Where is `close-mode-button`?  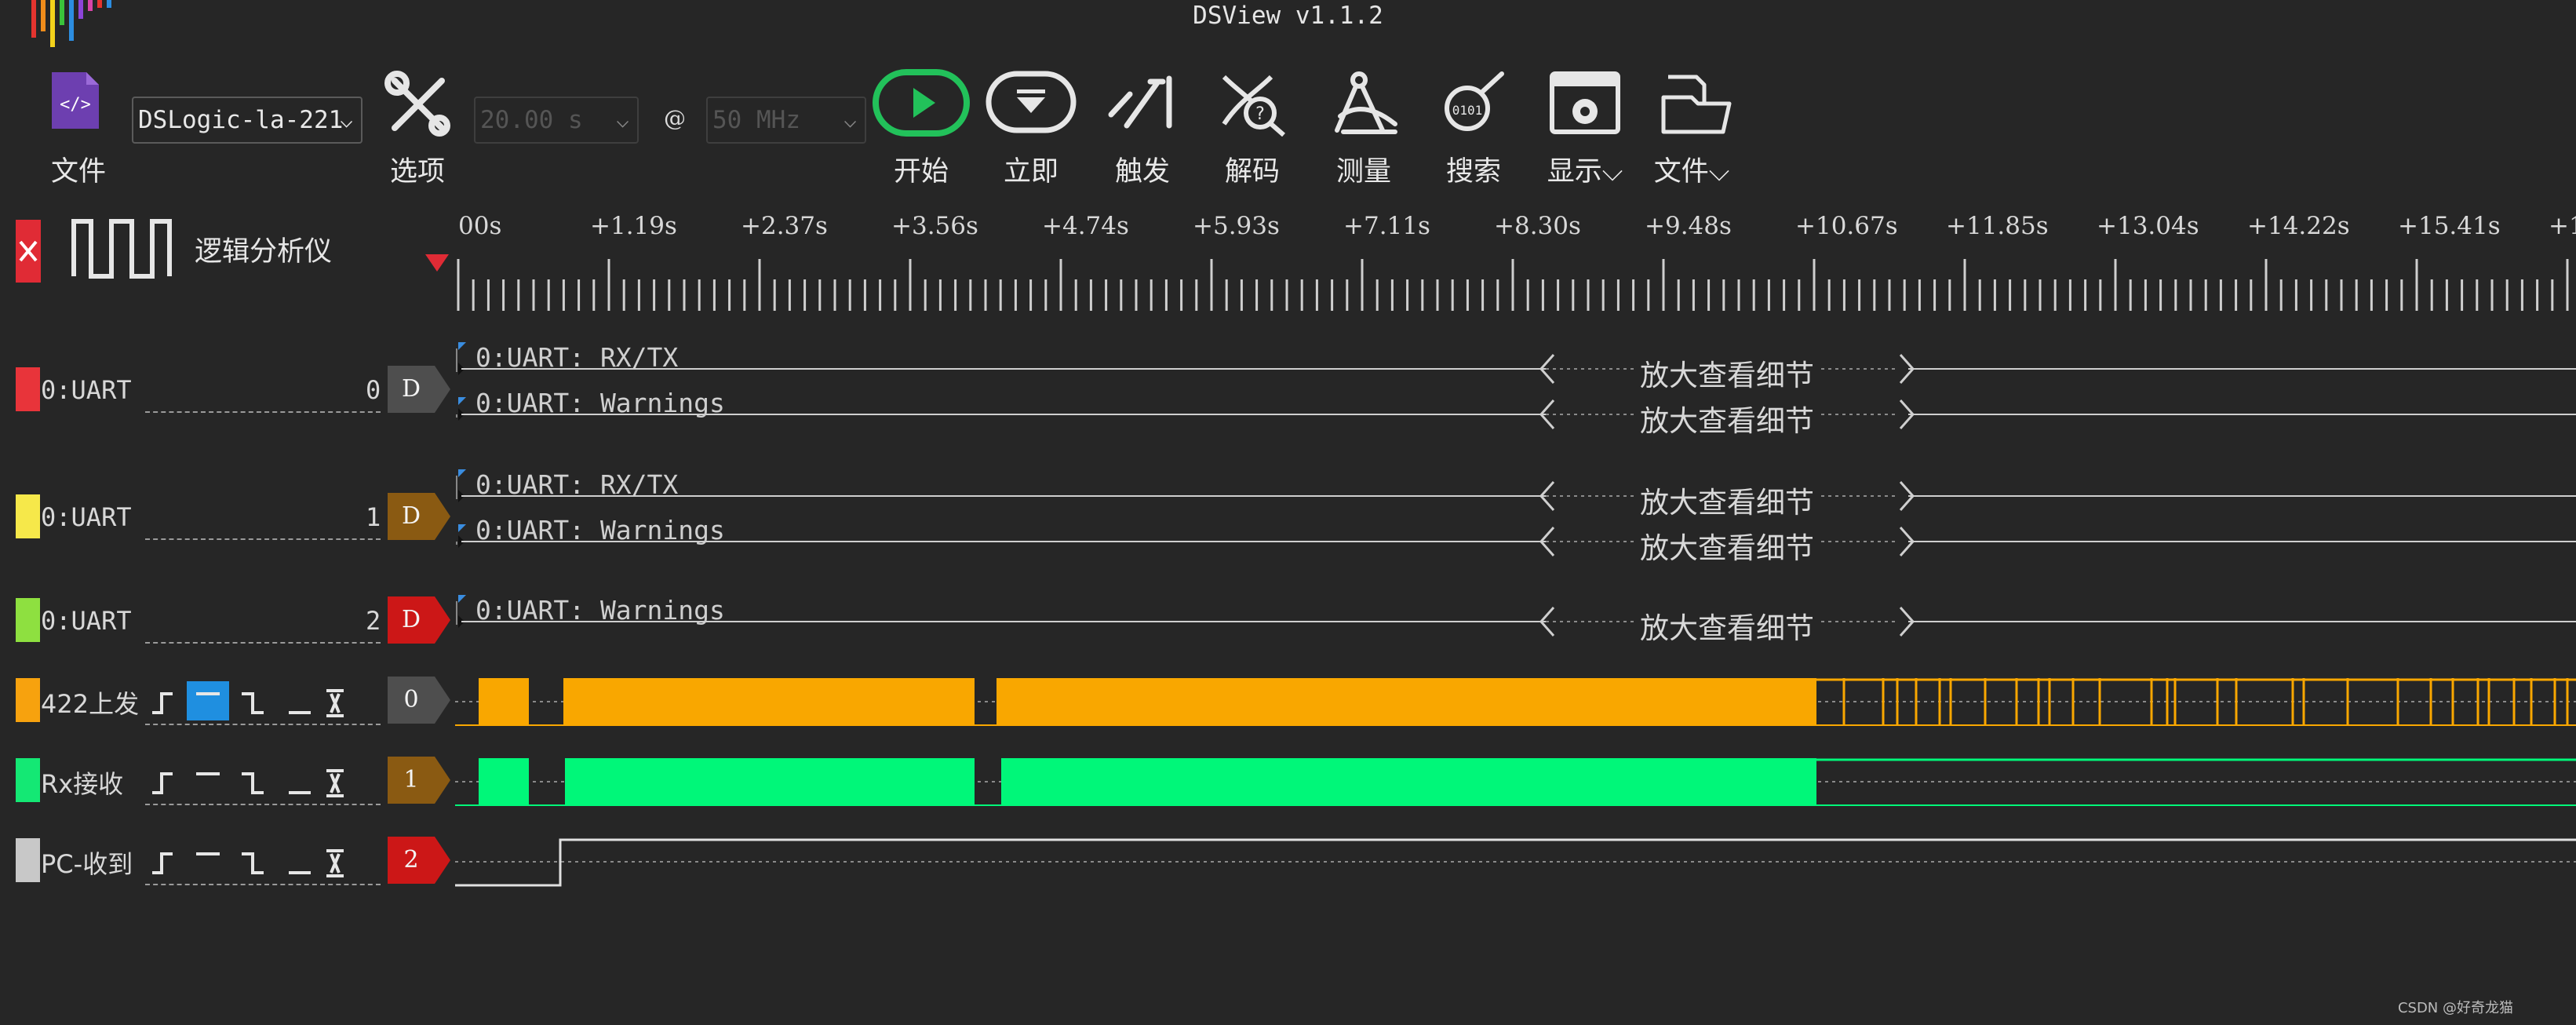
close-mode-button is located at coordinates (28, 251).